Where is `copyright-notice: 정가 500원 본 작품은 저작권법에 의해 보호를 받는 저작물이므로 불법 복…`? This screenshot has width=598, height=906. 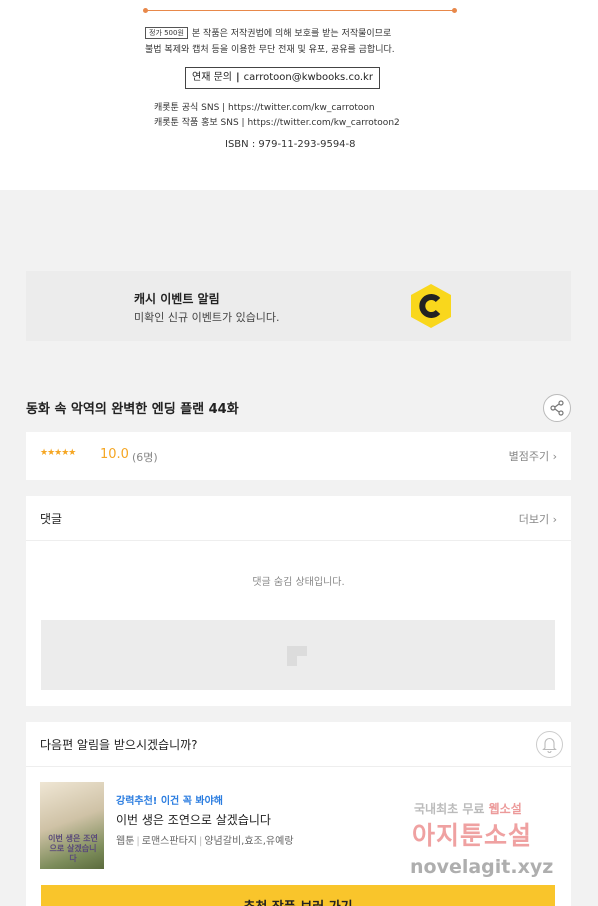 copyright-notice: 정가 500원 본 작품은 저작권법에 의해 보호를 받는 저작물이므로 불법 복… is located at coordinates (305, 42).